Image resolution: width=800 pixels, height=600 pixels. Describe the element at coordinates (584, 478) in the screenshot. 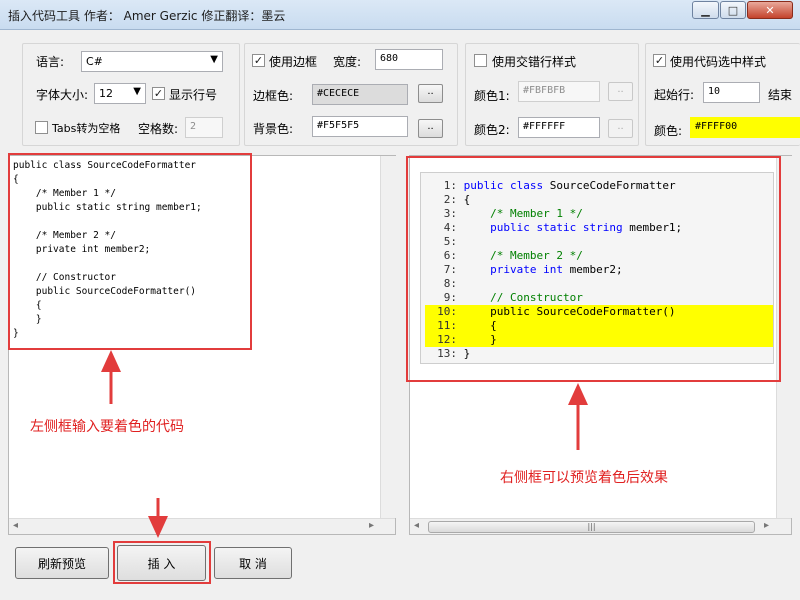

I see `right-annotation-note: 右侧框可以预览着色后效果` at that location.